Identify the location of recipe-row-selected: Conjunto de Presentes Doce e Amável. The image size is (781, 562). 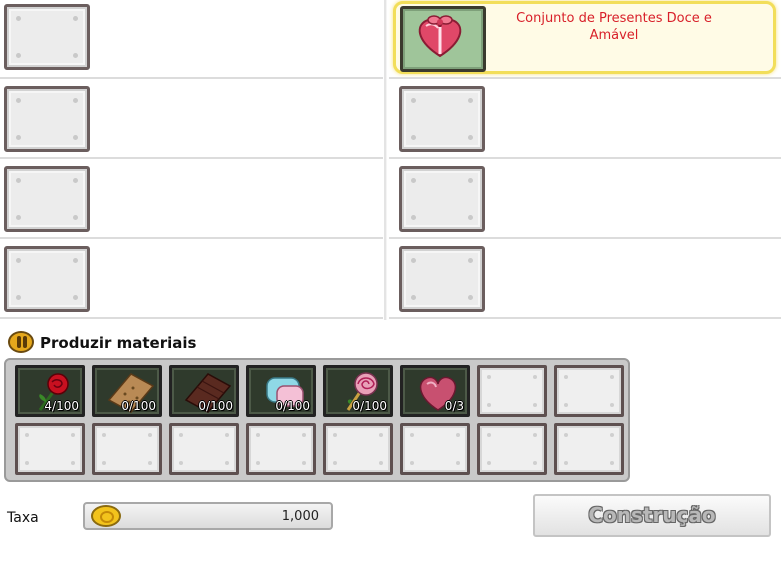
(584, 37).